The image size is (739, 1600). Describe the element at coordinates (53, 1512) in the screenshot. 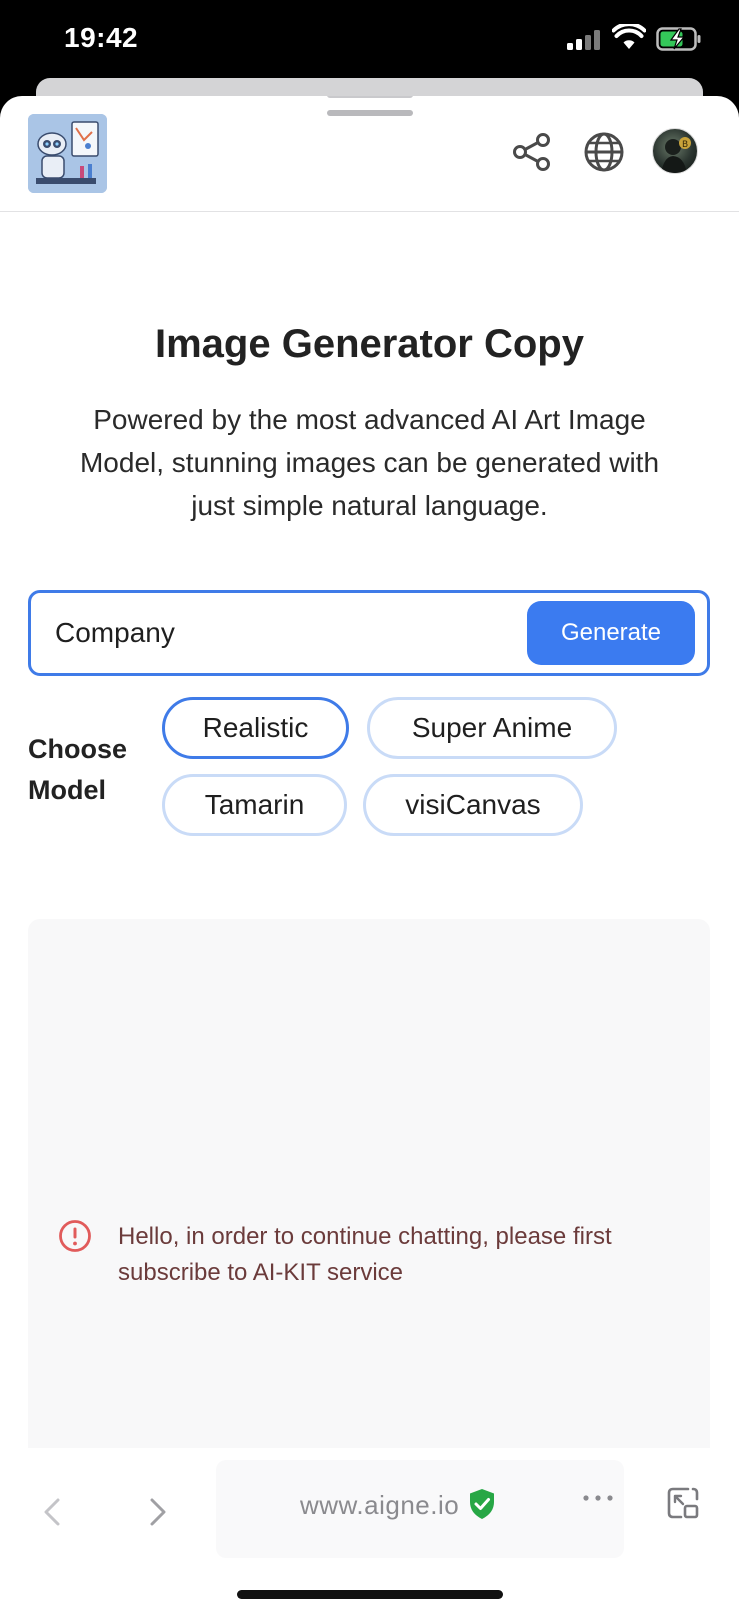

I see `back-icon` at that location.